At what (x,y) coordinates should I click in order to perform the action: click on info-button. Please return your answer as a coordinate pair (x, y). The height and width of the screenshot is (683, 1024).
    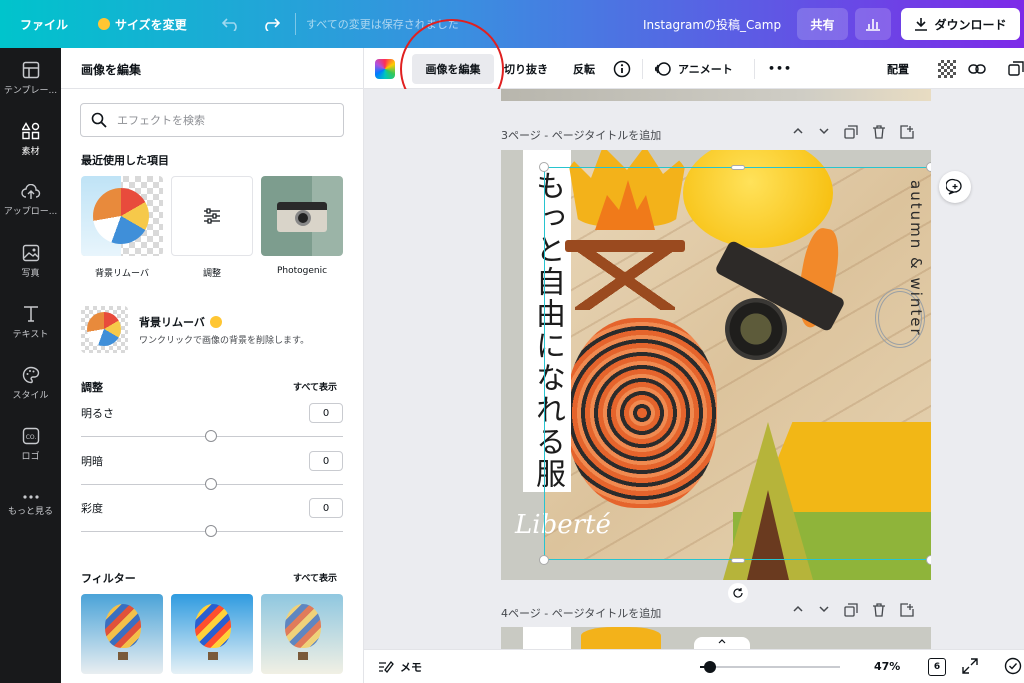
    Looking at the image, I should click on (622, 68).